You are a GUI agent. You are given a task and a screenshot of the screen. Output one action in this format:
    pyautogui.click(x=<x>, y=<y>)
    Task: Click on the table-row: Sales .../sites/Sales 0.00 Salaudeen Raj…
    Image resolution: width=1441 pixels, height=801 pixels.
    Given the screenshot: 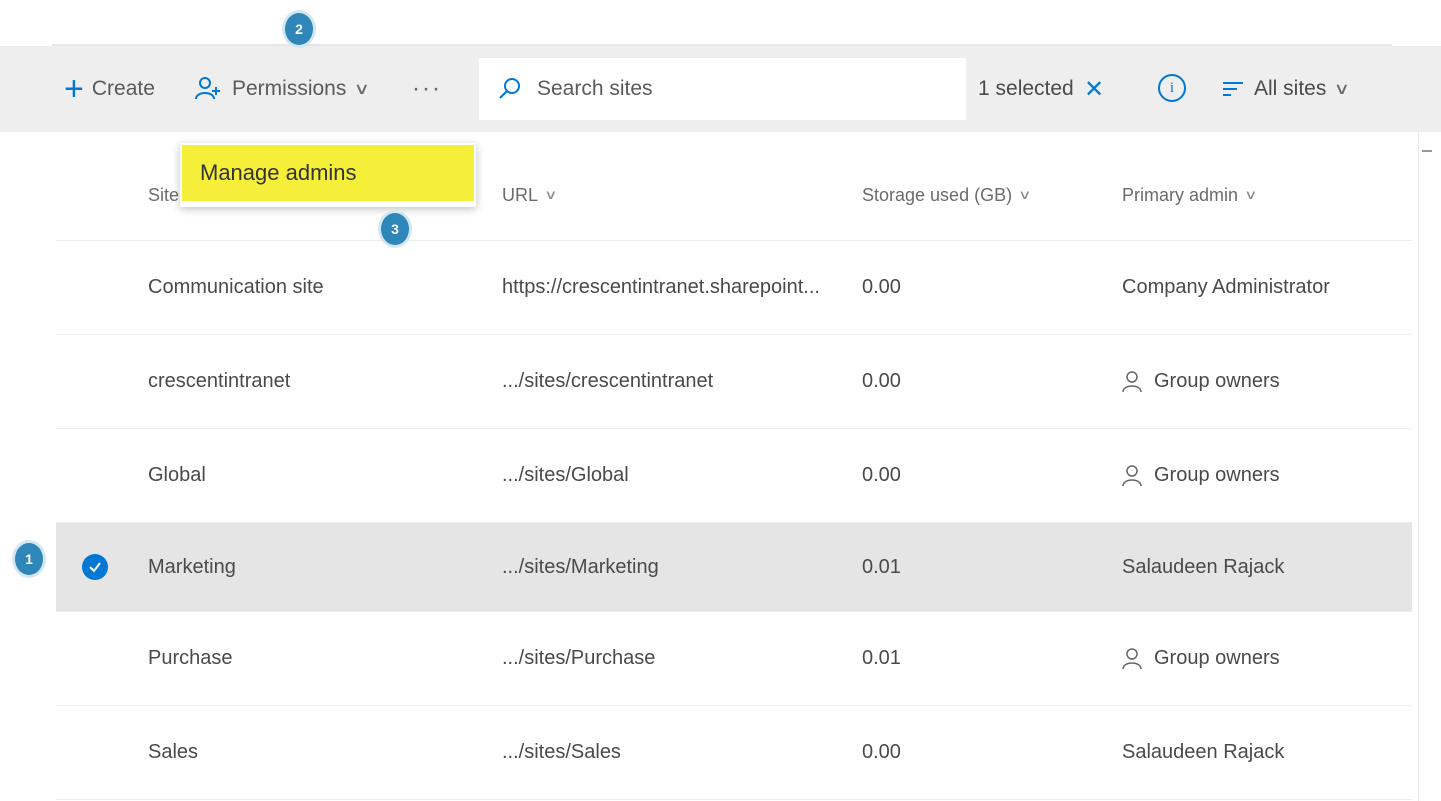 What is the action you would take?
    pyautogui.click(x=734, y=753)
    